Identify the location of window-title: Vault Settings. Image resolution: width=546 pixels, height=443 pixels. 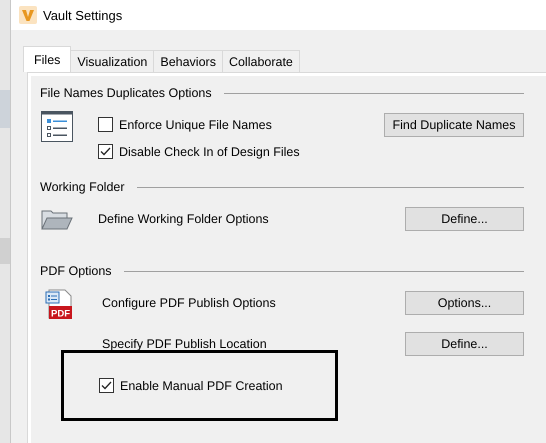
(82, 15).